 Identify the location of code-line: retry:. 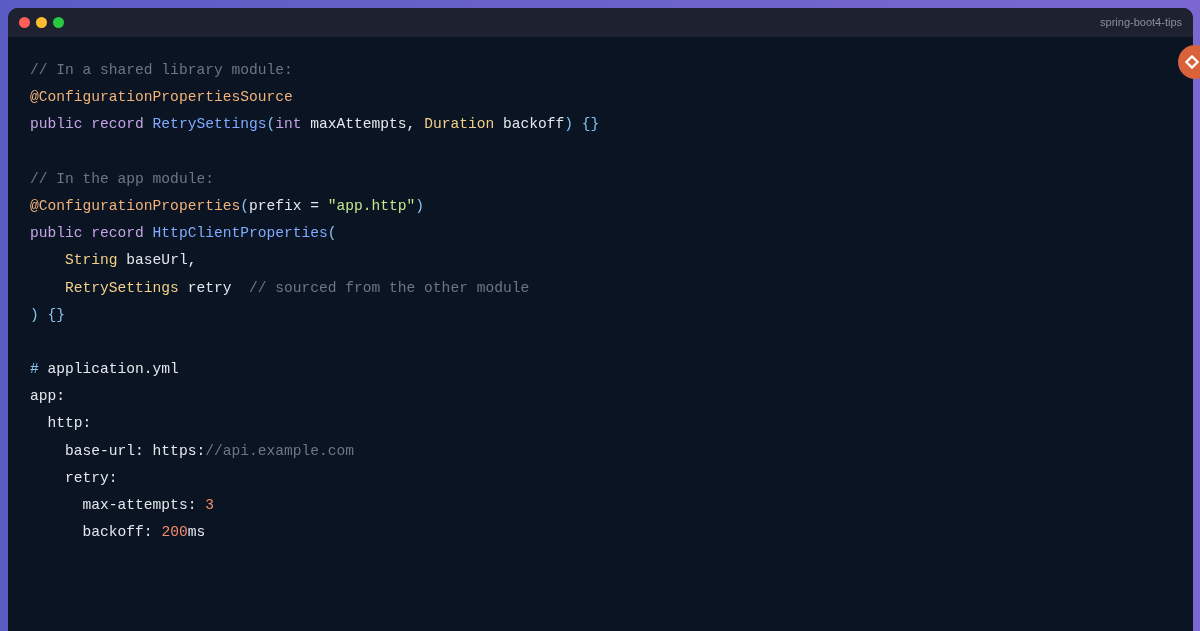
(91, 477).